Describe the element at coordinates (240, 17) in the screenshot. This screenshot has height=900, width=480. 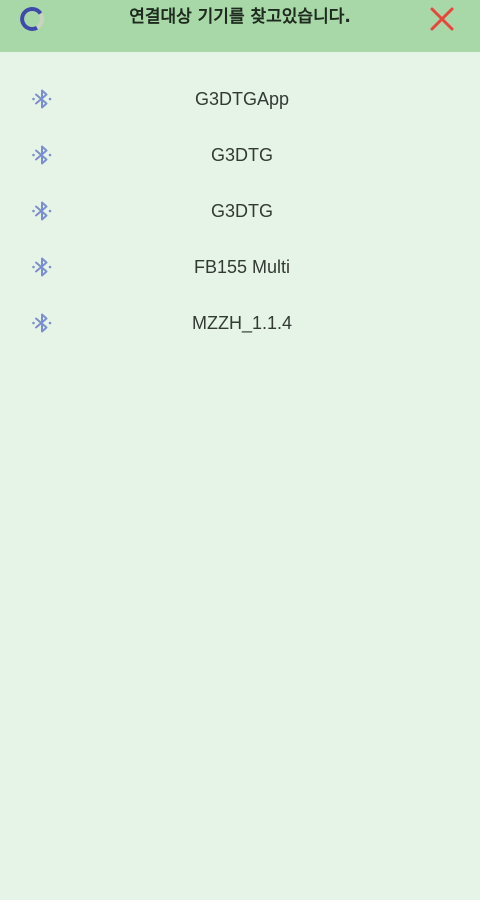
I see `page-title: 연결대상 기기를 찾고있습니다.` at that location.